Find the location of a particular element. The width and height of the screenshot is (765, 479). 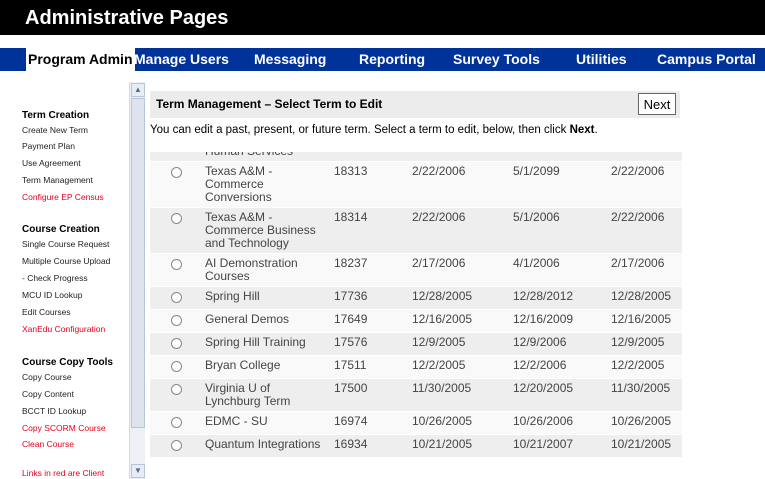

term-open-date: 12/28/2005 is located at coordinates (645, 298).